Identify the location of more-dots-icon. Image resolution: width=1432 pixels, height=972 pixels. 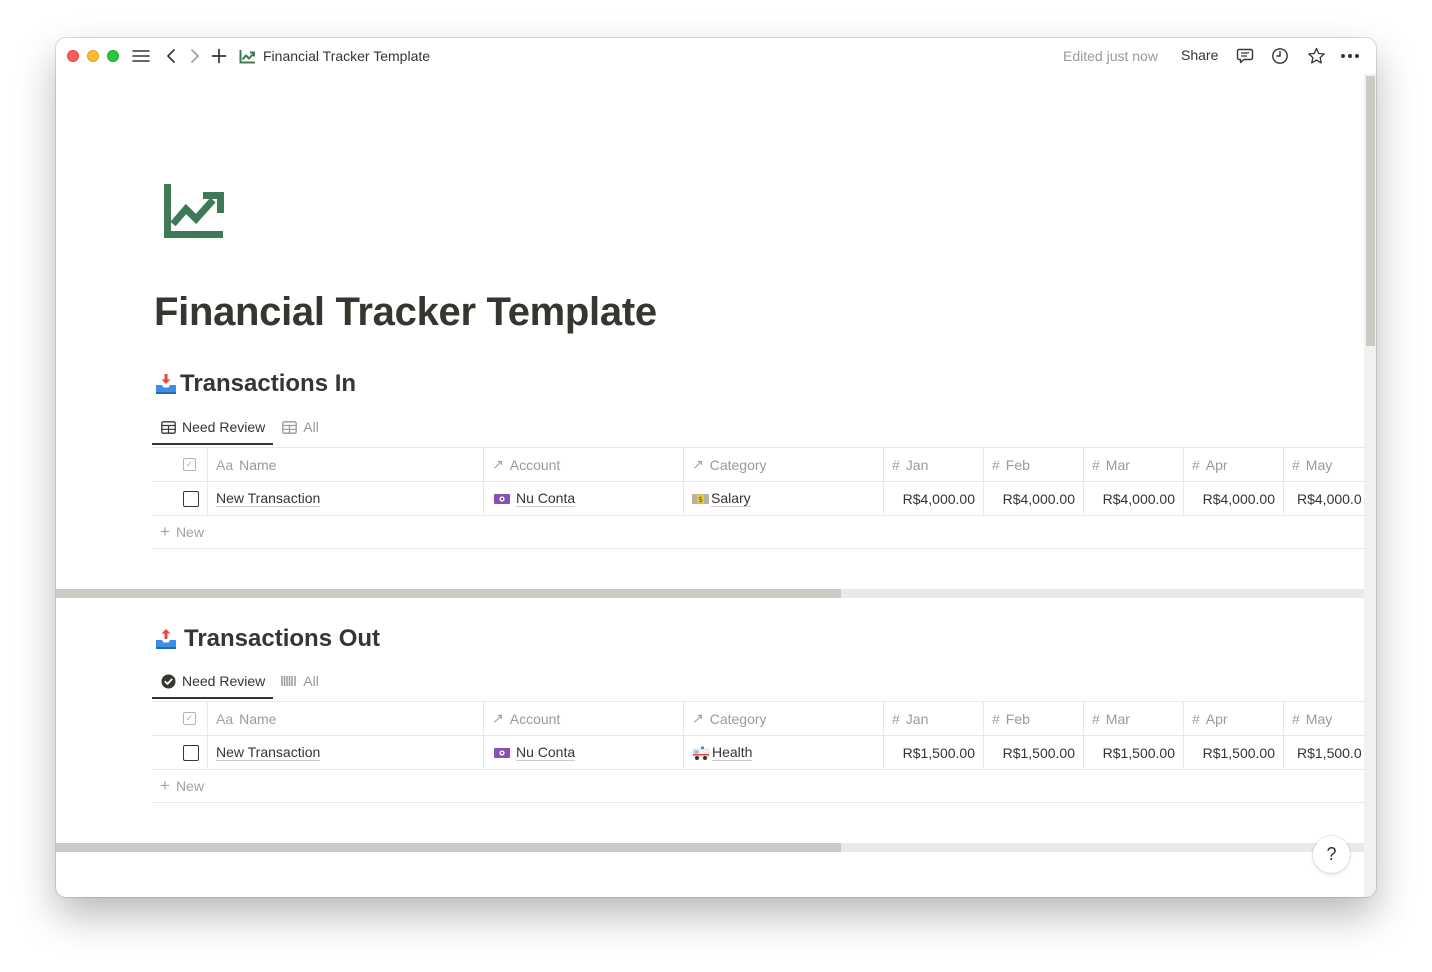
(1350, 56).